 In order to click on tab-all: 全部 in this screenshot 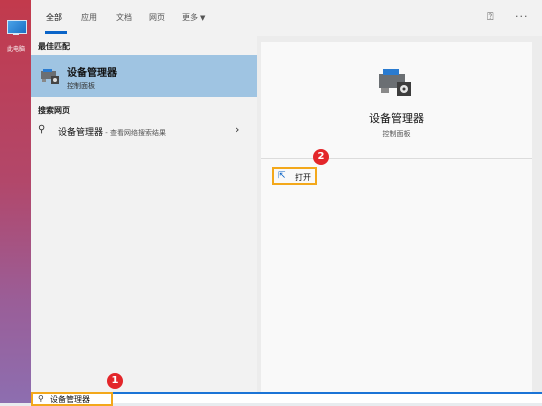, I will do `click(54, 17)`.